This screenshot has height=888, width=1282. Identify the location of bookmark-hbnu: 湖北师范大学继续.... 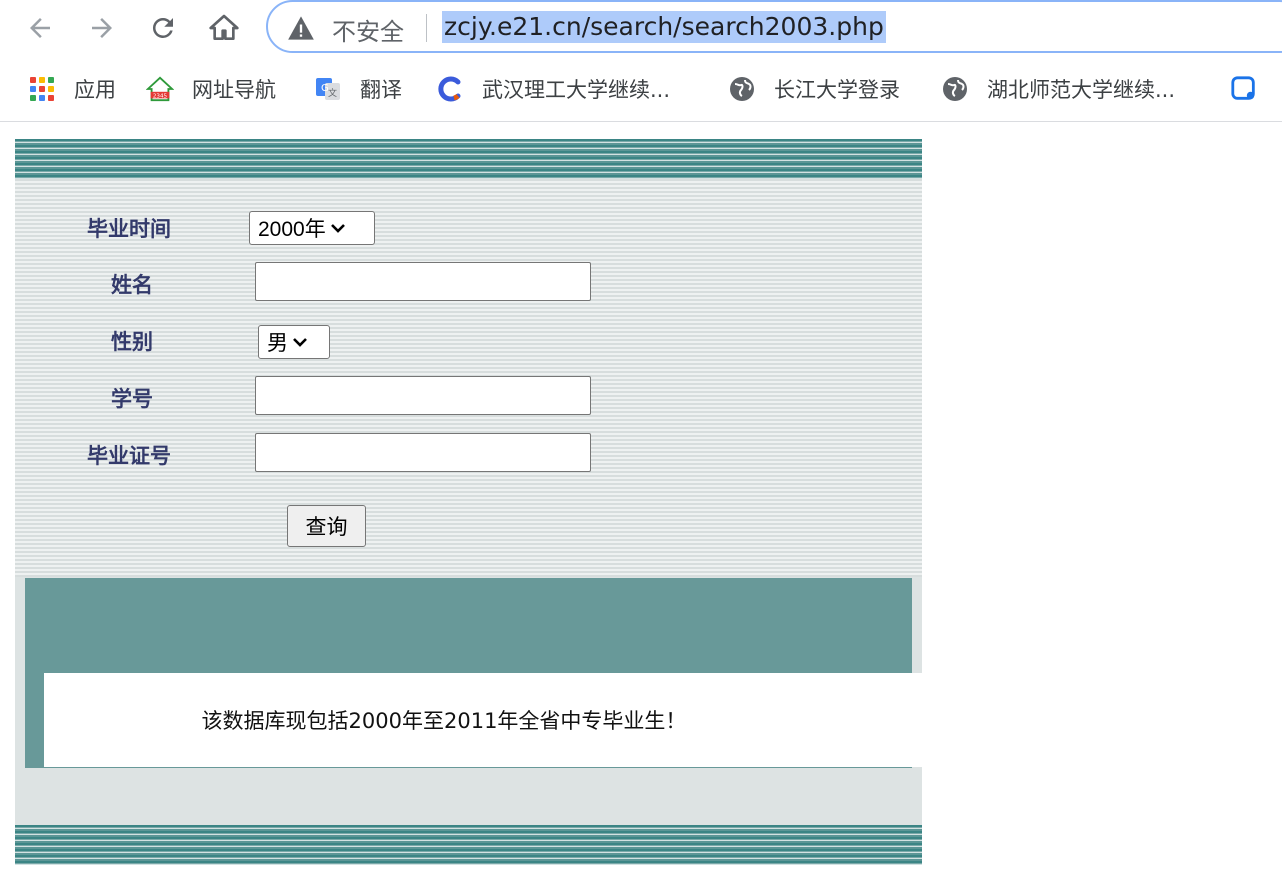
(1058, 89).